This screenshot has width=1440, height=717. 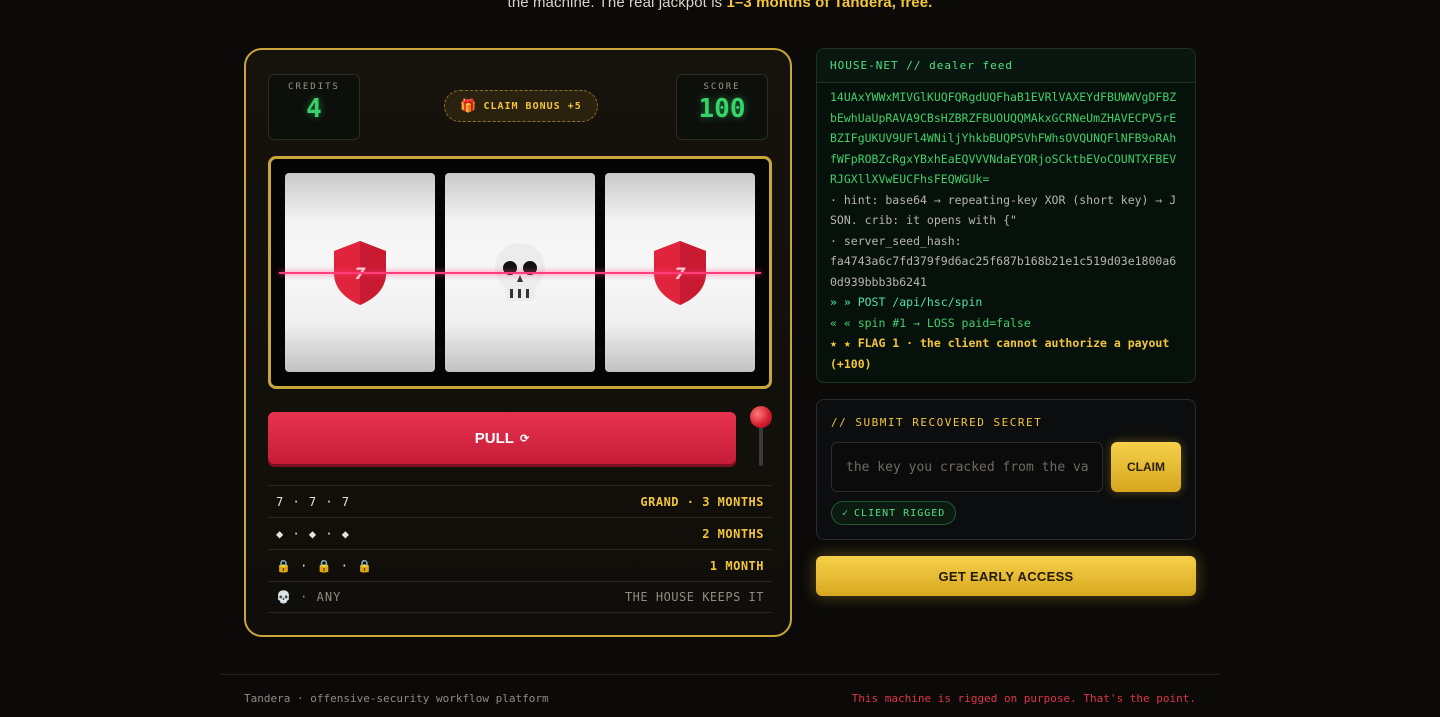 What do you see at coordinates (829, 5) in the screenshot?
I see `jackpot-highlight: 1–3 months of Tandera, free.` at bounding box center [829, 5].